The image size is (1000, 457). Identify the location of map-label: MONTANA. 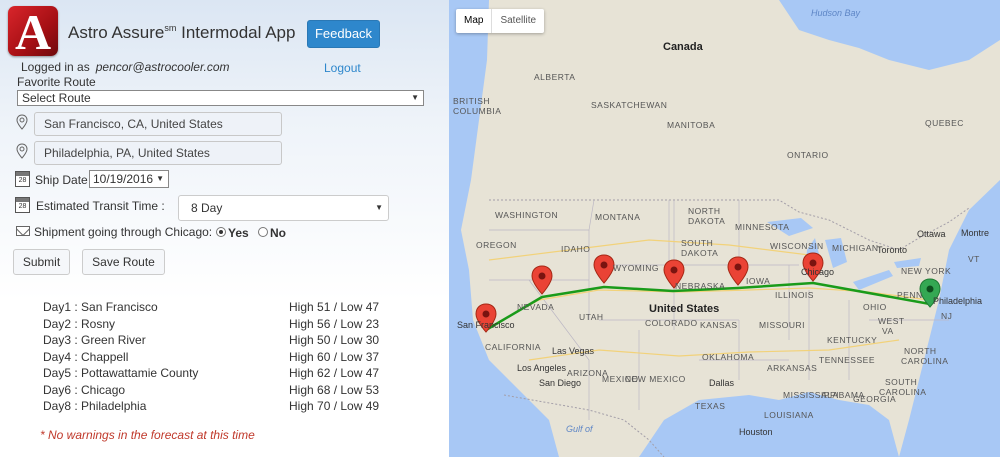
(618, 217).